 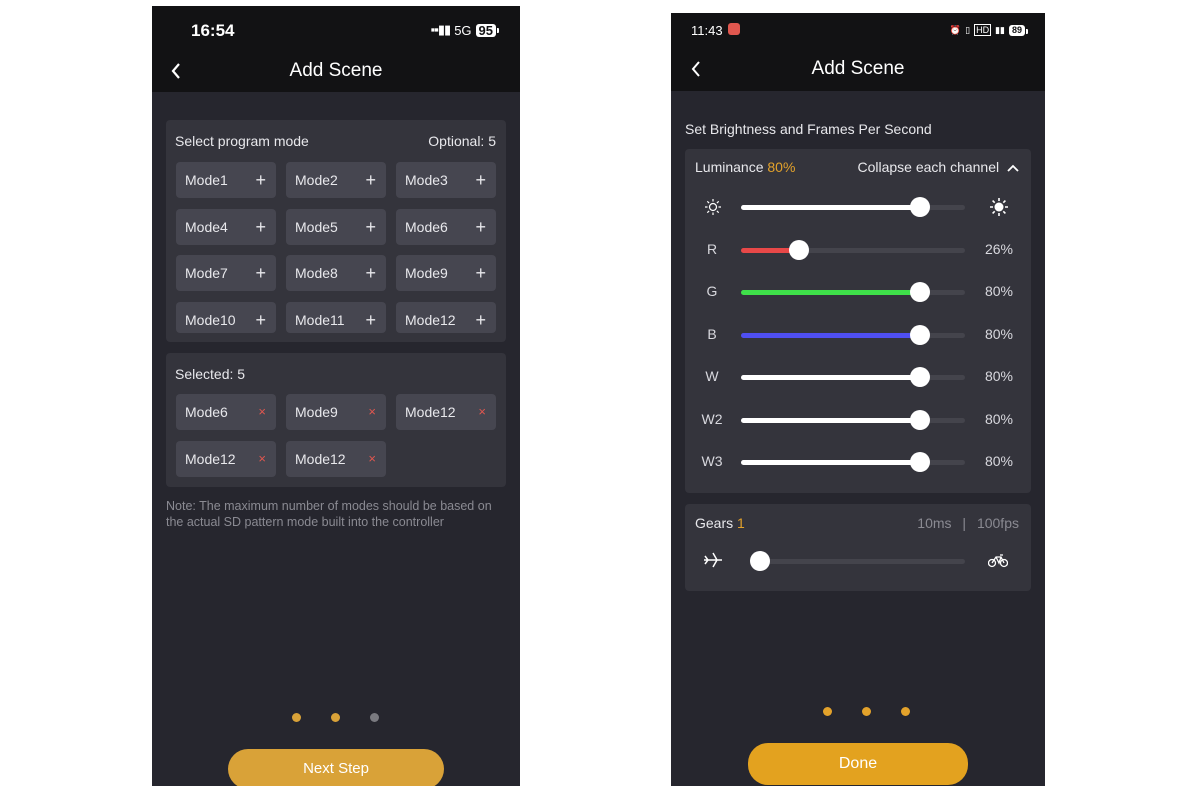 What do you see at coordinates (983, 30) in the screenshot?
I see `hd-icon: HD` at bounding box center [983, 30].